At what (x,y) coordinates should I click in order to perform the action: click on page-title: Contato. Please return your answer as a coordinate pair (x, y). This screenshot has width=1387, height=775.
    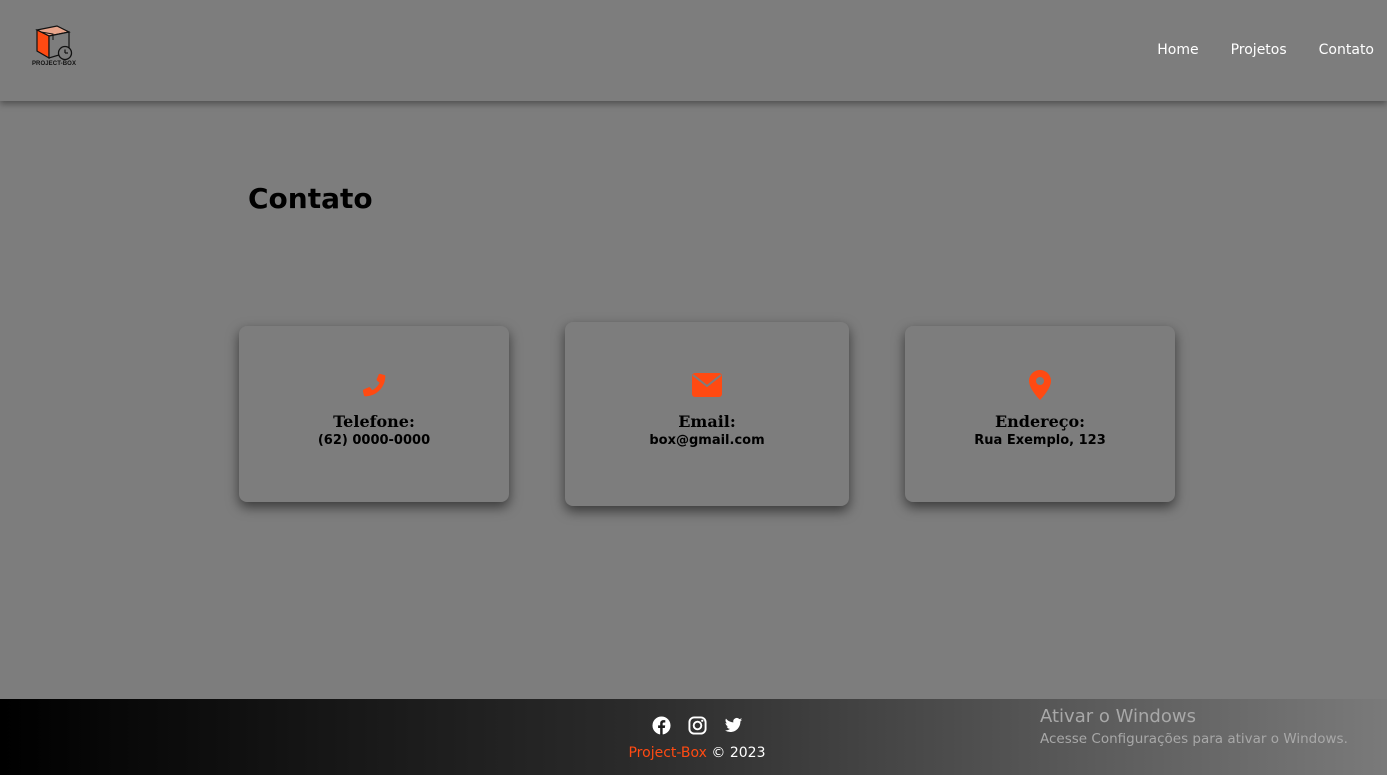
    Looking at the image, I should click on (310, 198).